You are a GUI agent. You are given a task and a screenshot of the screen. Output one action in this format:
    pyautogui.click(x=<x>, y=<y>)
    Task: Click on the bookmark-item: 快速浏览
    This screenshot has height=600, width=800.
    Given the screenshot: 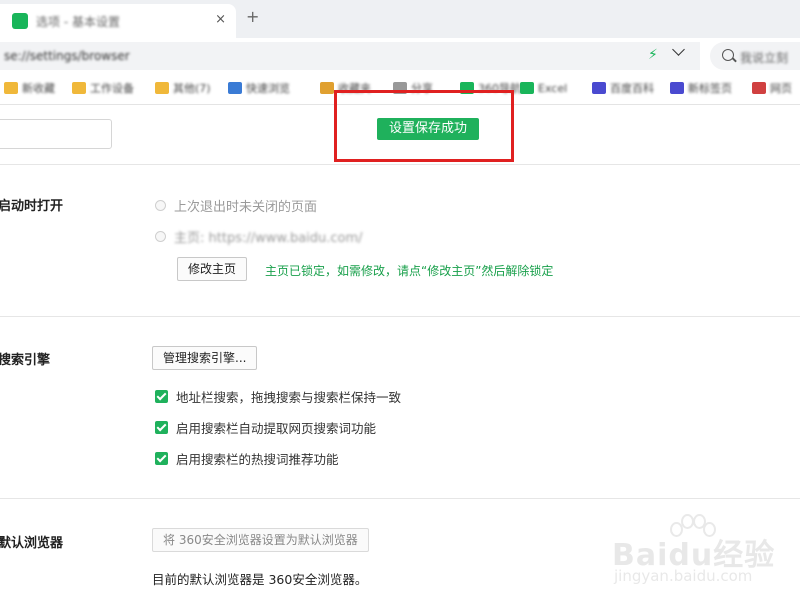 What is the action you would take?
    pyautogui.click(x=259, y=88)
    